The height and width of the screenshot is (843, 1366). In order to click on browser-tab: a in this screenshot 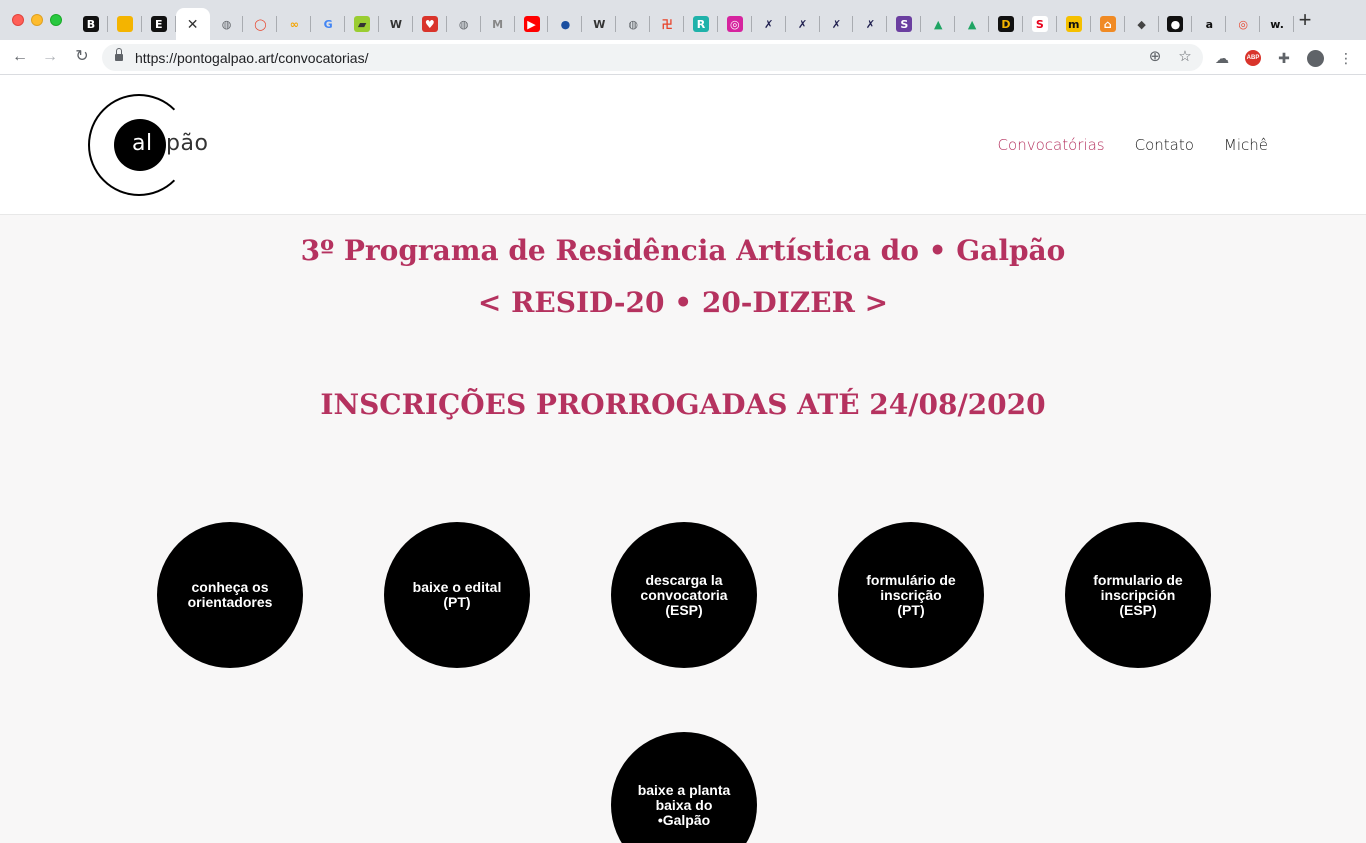, I will do `click(1209, 24)`.